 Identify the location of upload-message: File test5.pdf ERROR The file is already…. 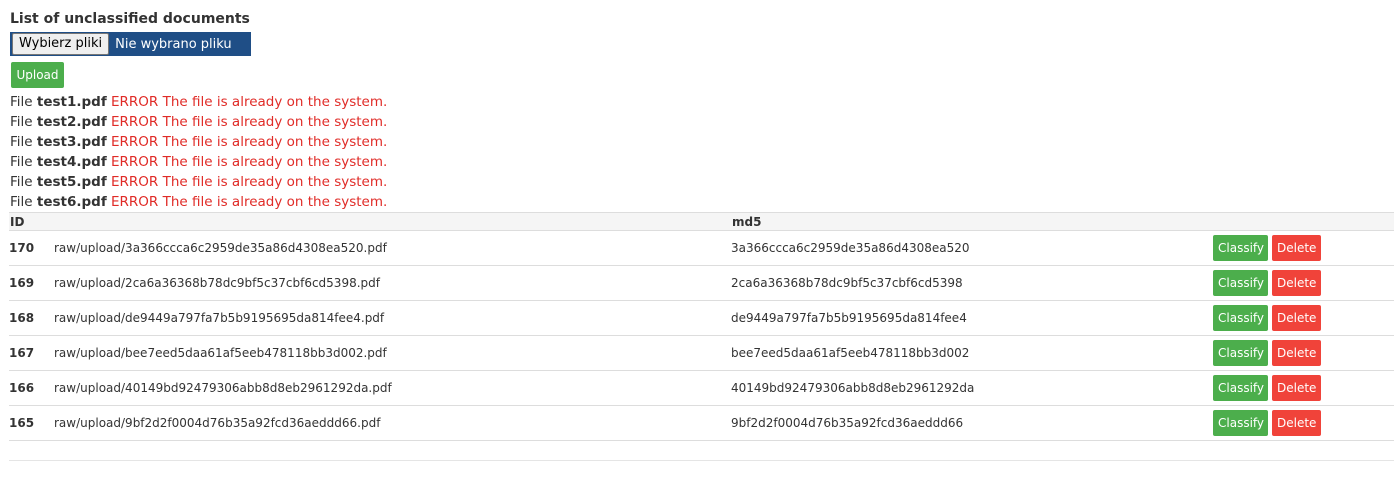
(198, 182).